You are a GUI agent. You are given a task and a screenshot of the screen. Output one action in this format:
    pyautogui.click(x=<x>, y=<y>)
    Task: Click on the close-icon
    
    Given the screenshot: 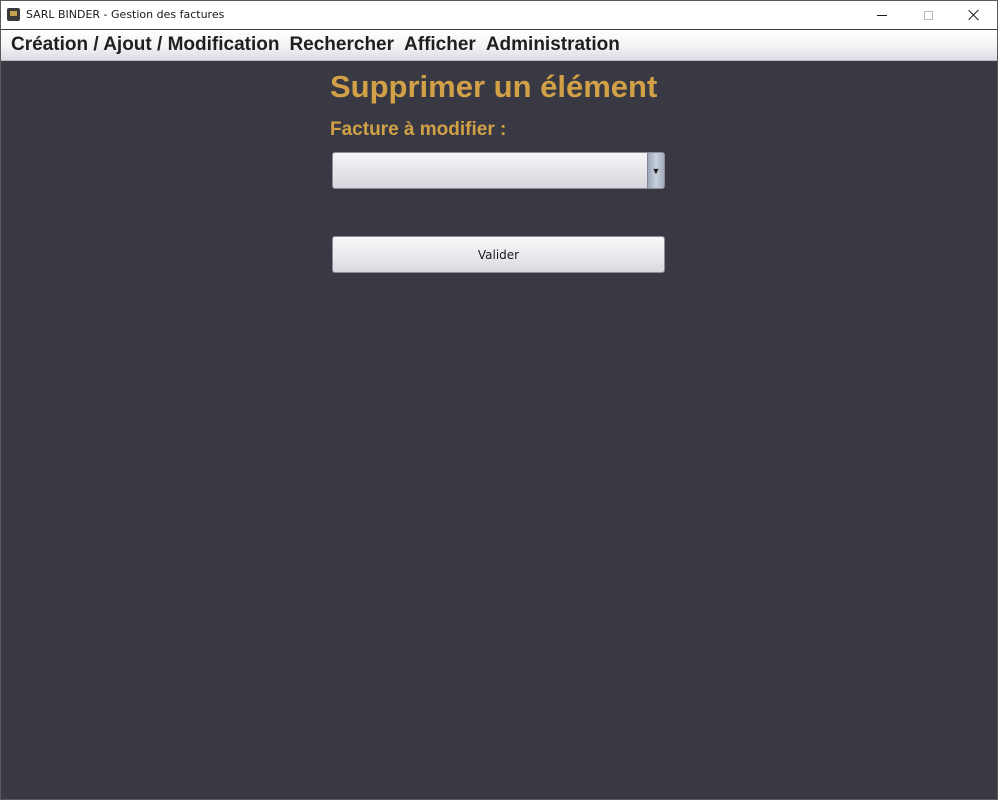 What is the action you would take?
    pyautogui.click(x=974, y=15)
    